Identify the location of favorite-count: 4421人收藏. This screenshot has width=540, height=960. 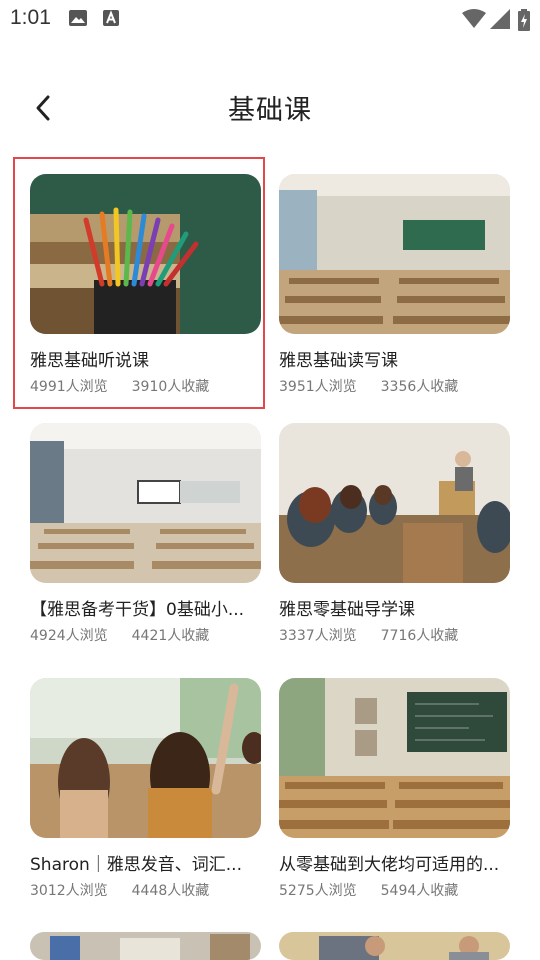
(170, 636).